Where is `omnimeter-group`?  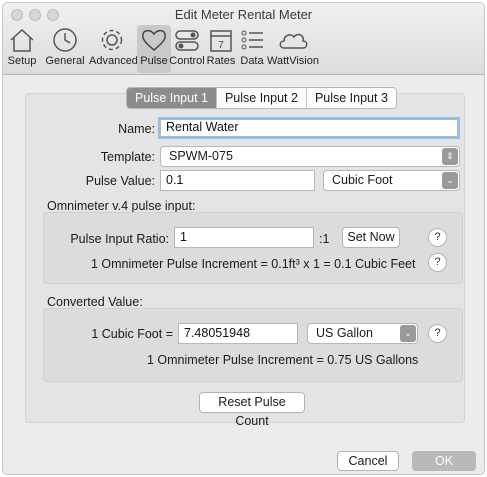 omnimeter-group is located at coordinates (253, 248).